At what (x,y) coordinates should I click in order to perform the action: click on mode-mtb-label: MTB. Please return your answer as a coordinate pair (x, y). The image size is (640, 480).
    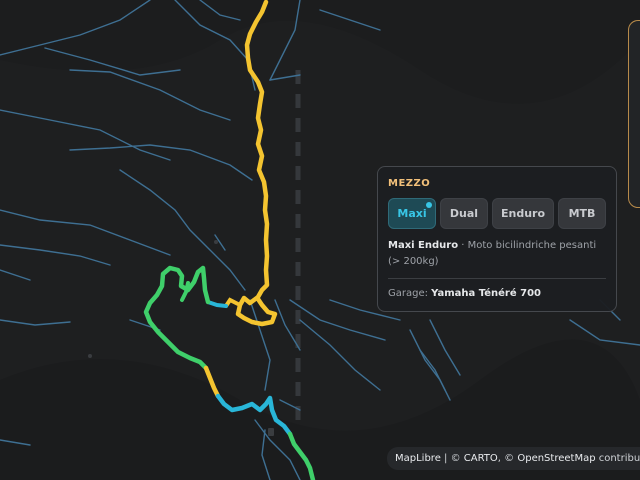
    Looking at the image, I should click on (582, 213).